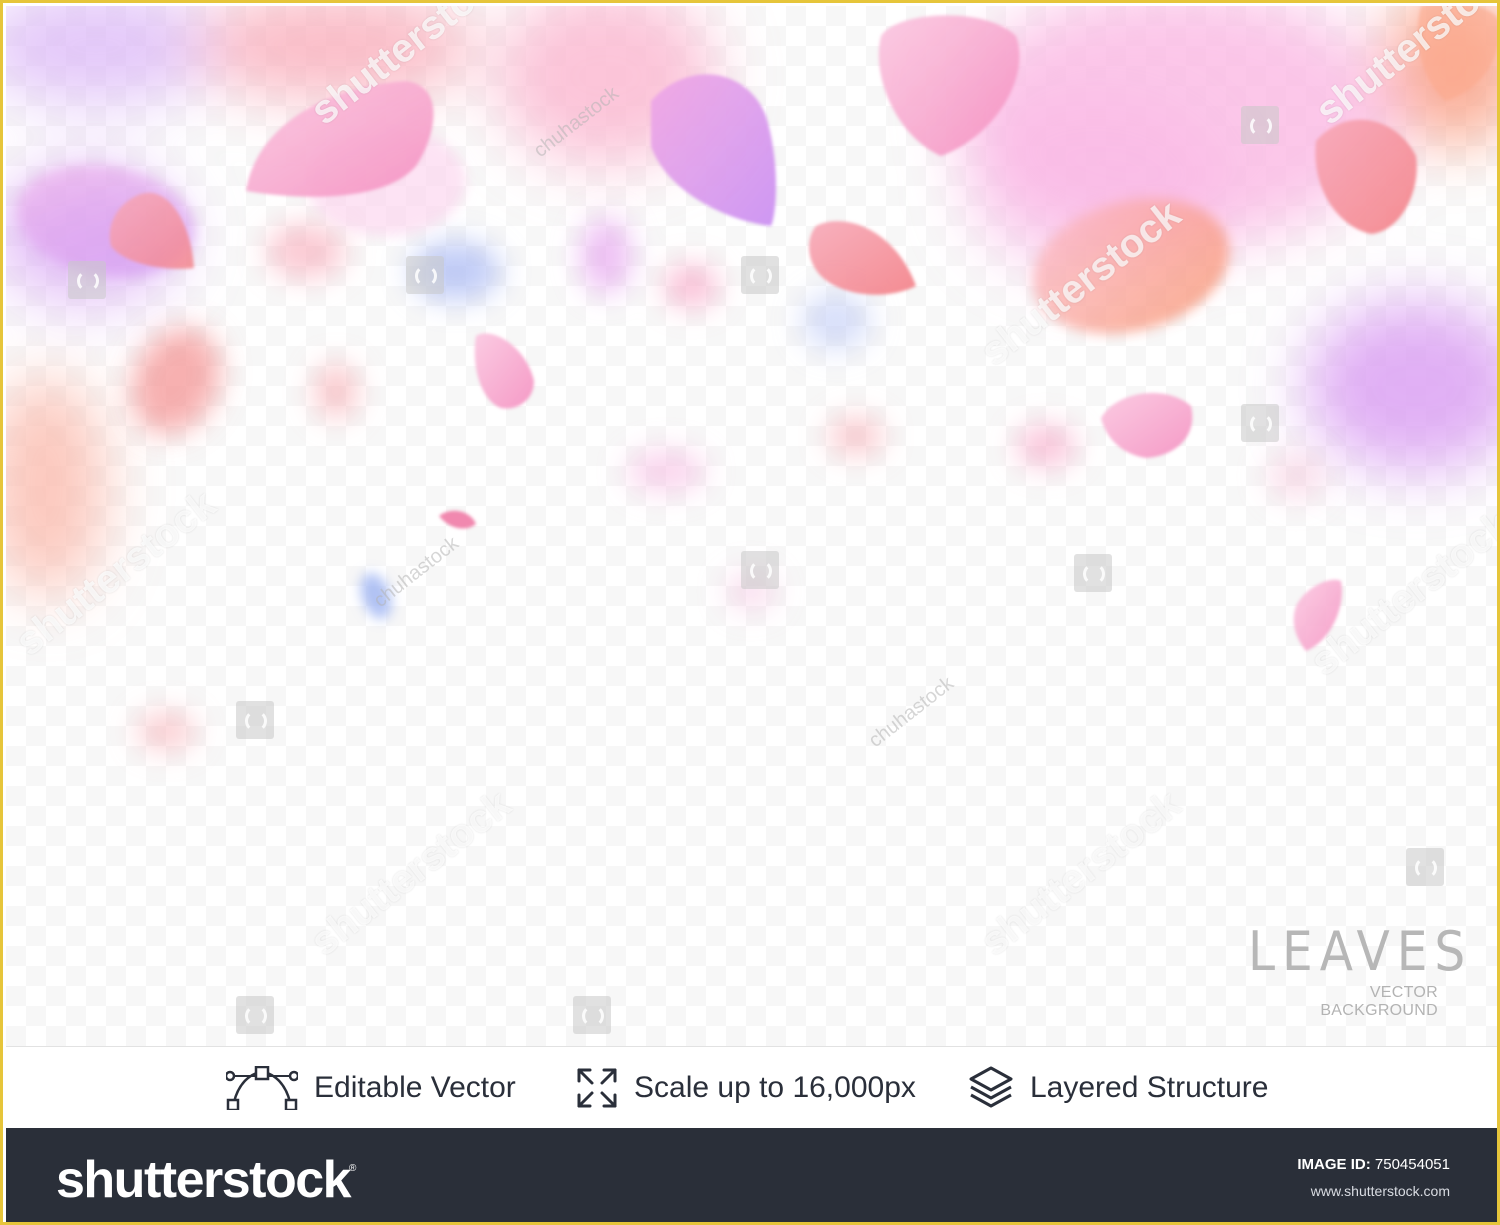  Describe the element at coordinates (1149, 1087) in the screenshot. I see `feature-label: Layered Structure` at that location.